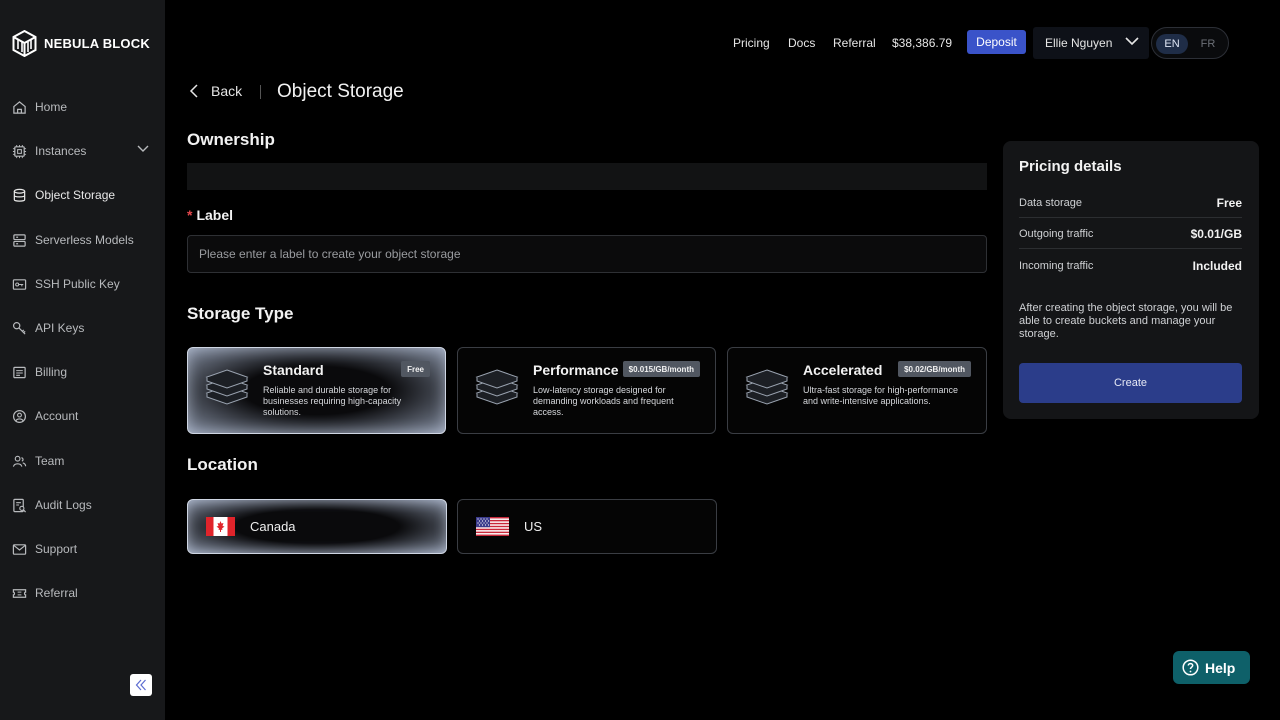  I want to click on sidebar-item-label: Serverless Models, so click(84, 240).